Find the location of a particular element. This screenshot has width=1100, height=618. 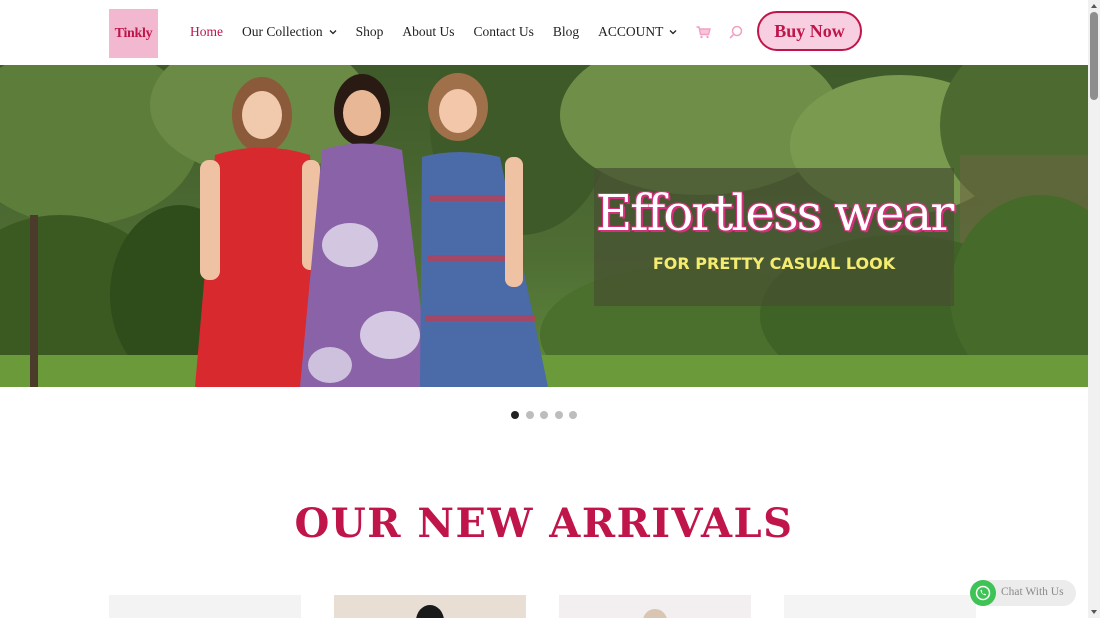

hero-caption: Effortless wear FOR PRETTY CASUAL LOOK is located at coordinates (774, 237).